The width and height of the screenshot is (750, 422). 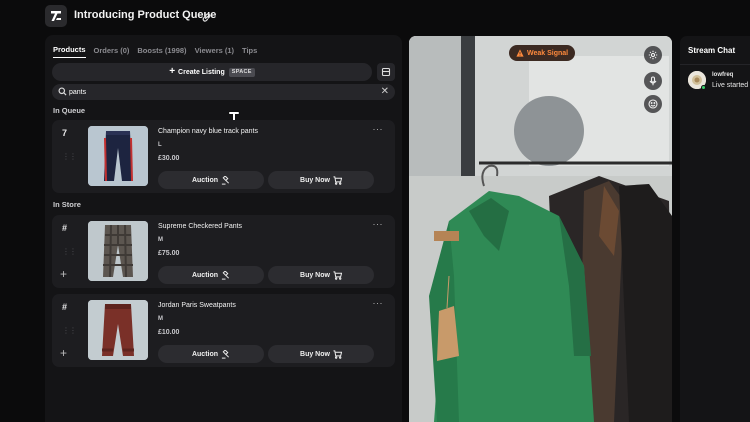 I want to click on settings-button, so click(x=653, y=55).